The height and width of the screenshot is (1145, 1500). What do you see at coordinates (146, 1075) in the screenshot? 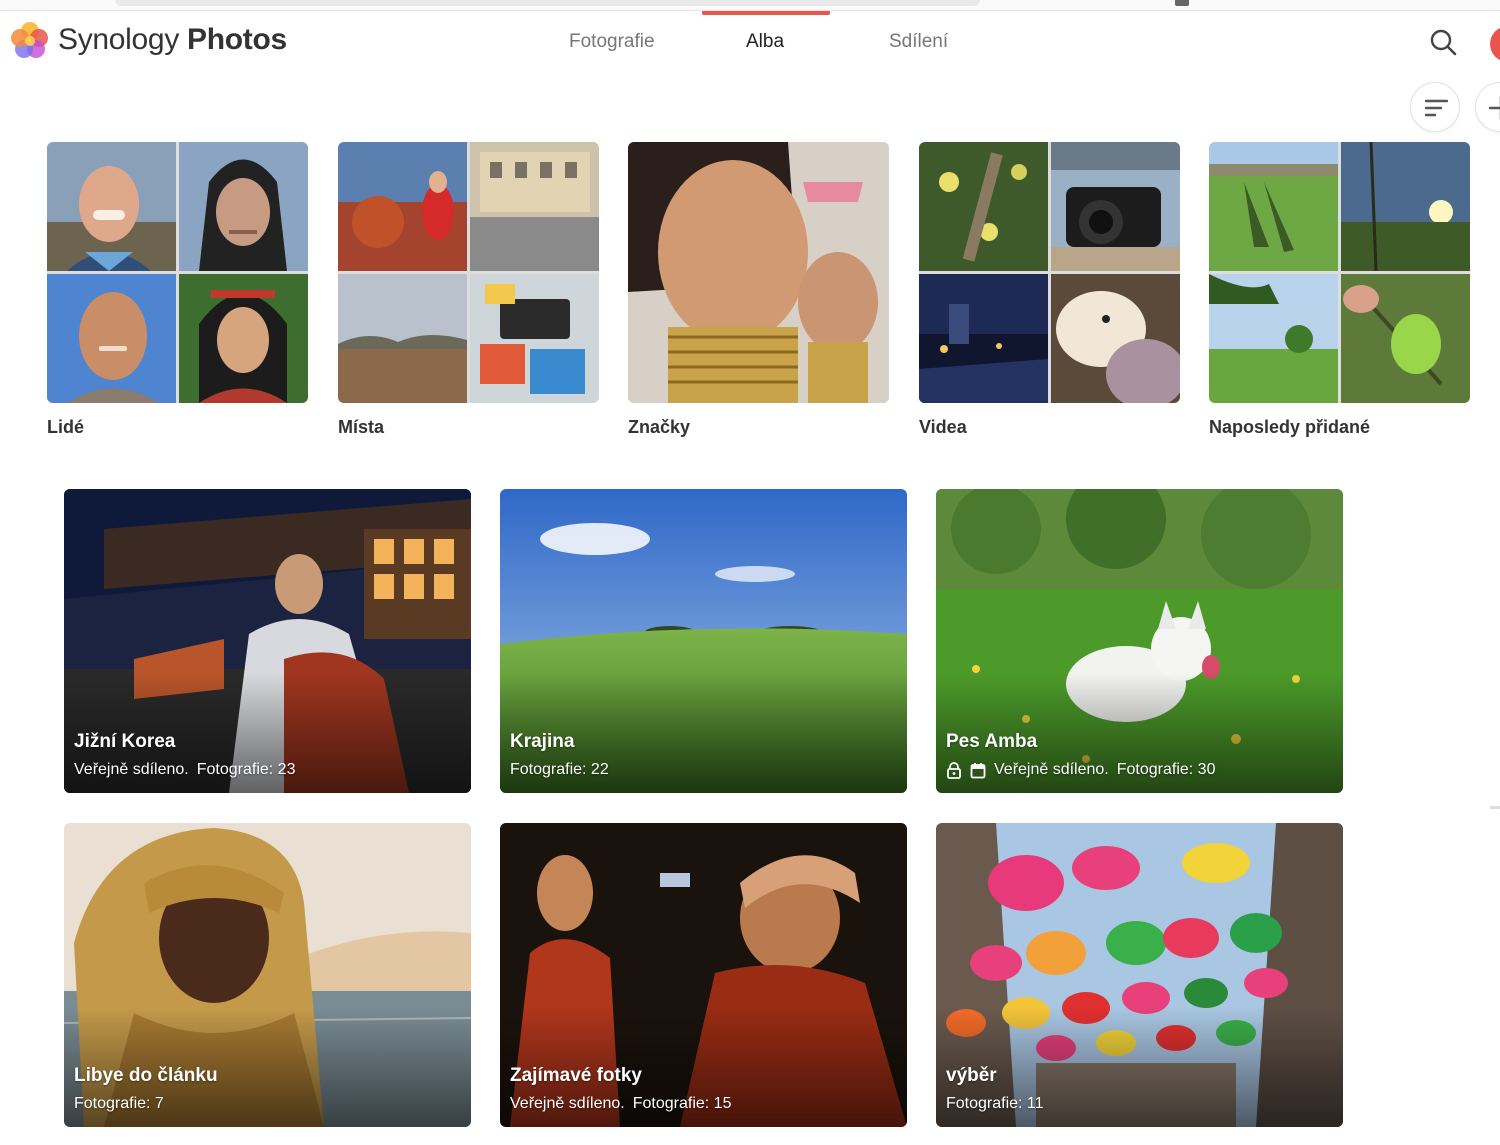
I see `album-title: Libye do článku` at bounding box center [146, 1075].